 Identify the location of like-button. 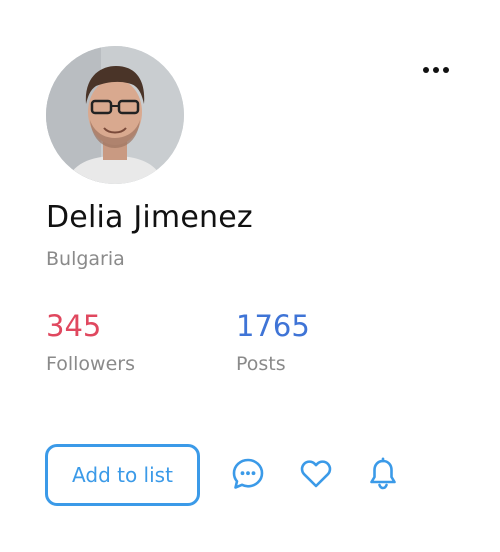
(316, 474).